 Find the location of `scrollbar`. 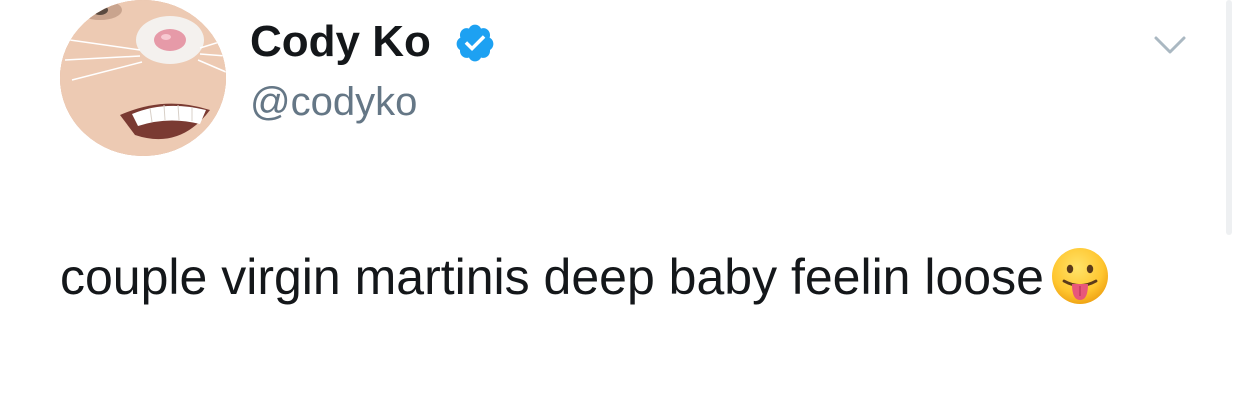

scrollbar is located at coordinates (1229, 117).